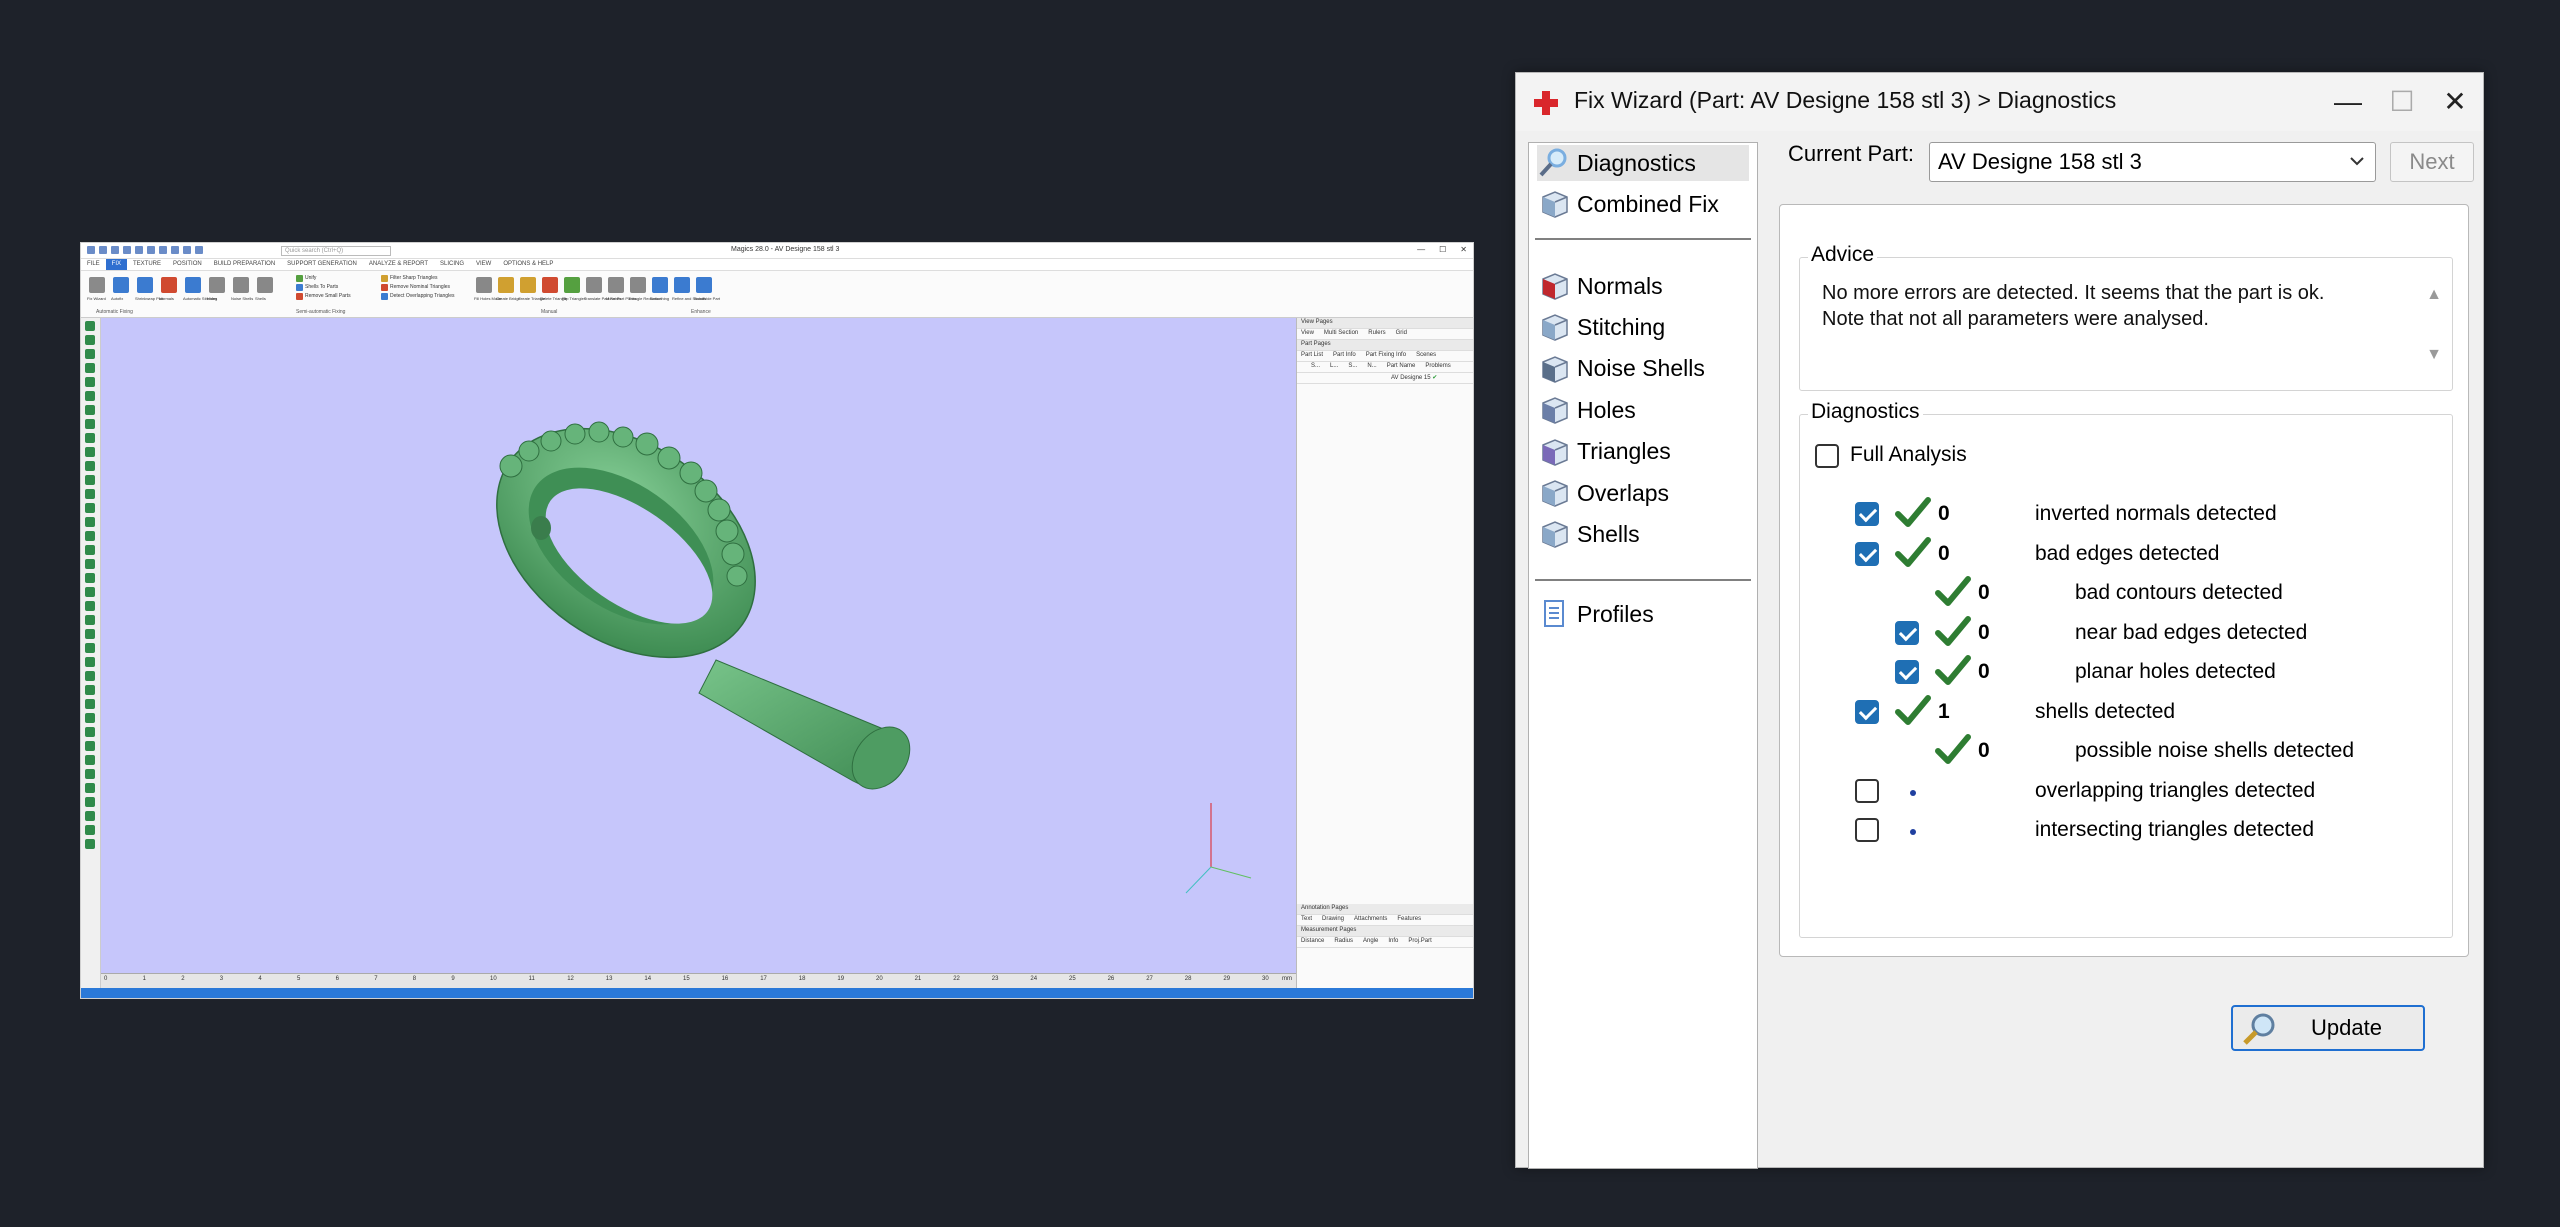 This screenshot has height=1227, width=2560. I want to click on nav-item-normals: Normals, so click(1643, 286).